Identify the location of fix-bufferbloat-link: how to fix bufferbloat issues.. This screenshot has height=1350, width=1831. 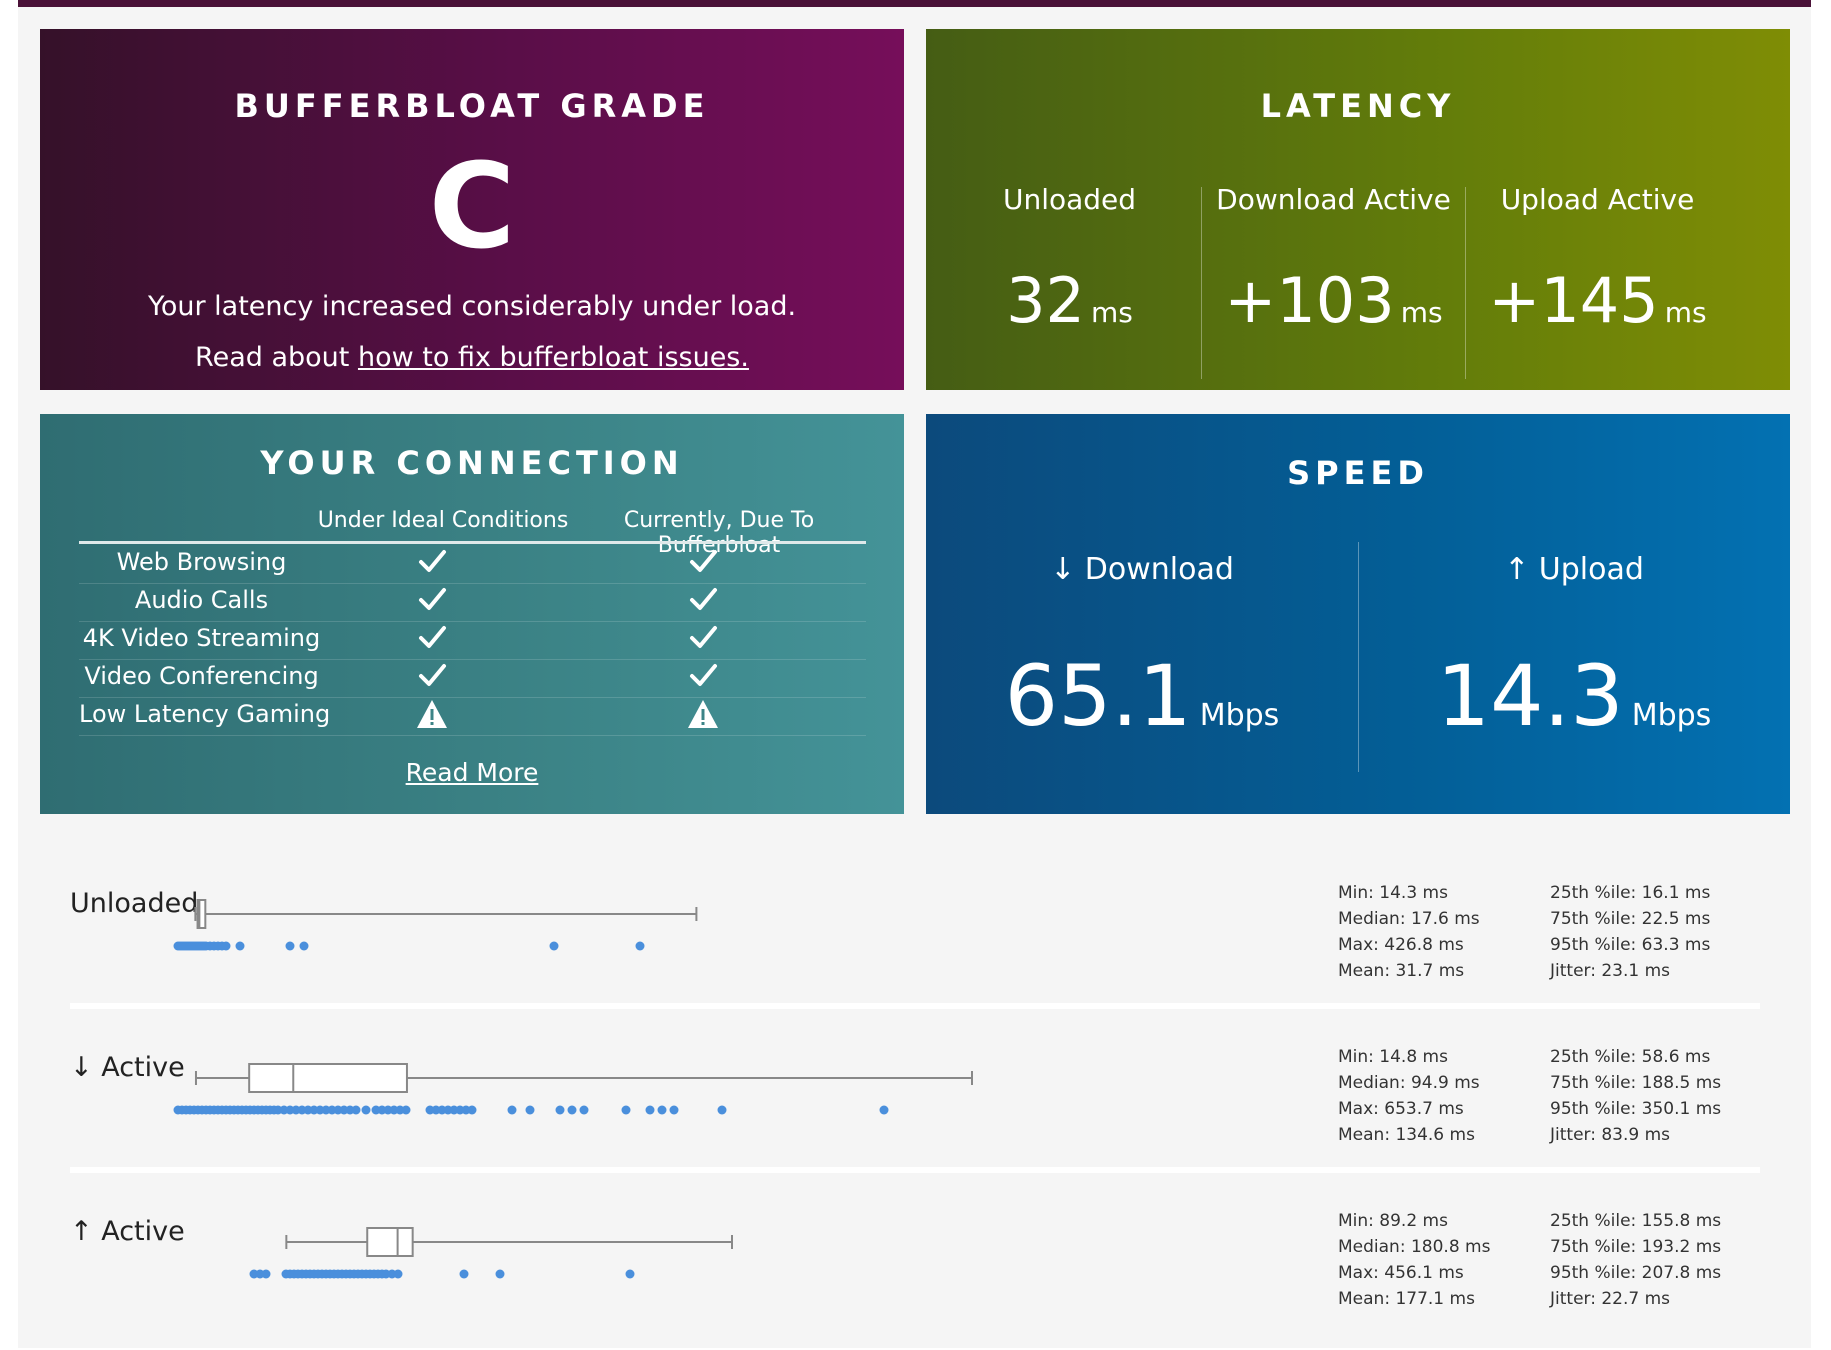
(553, 357).